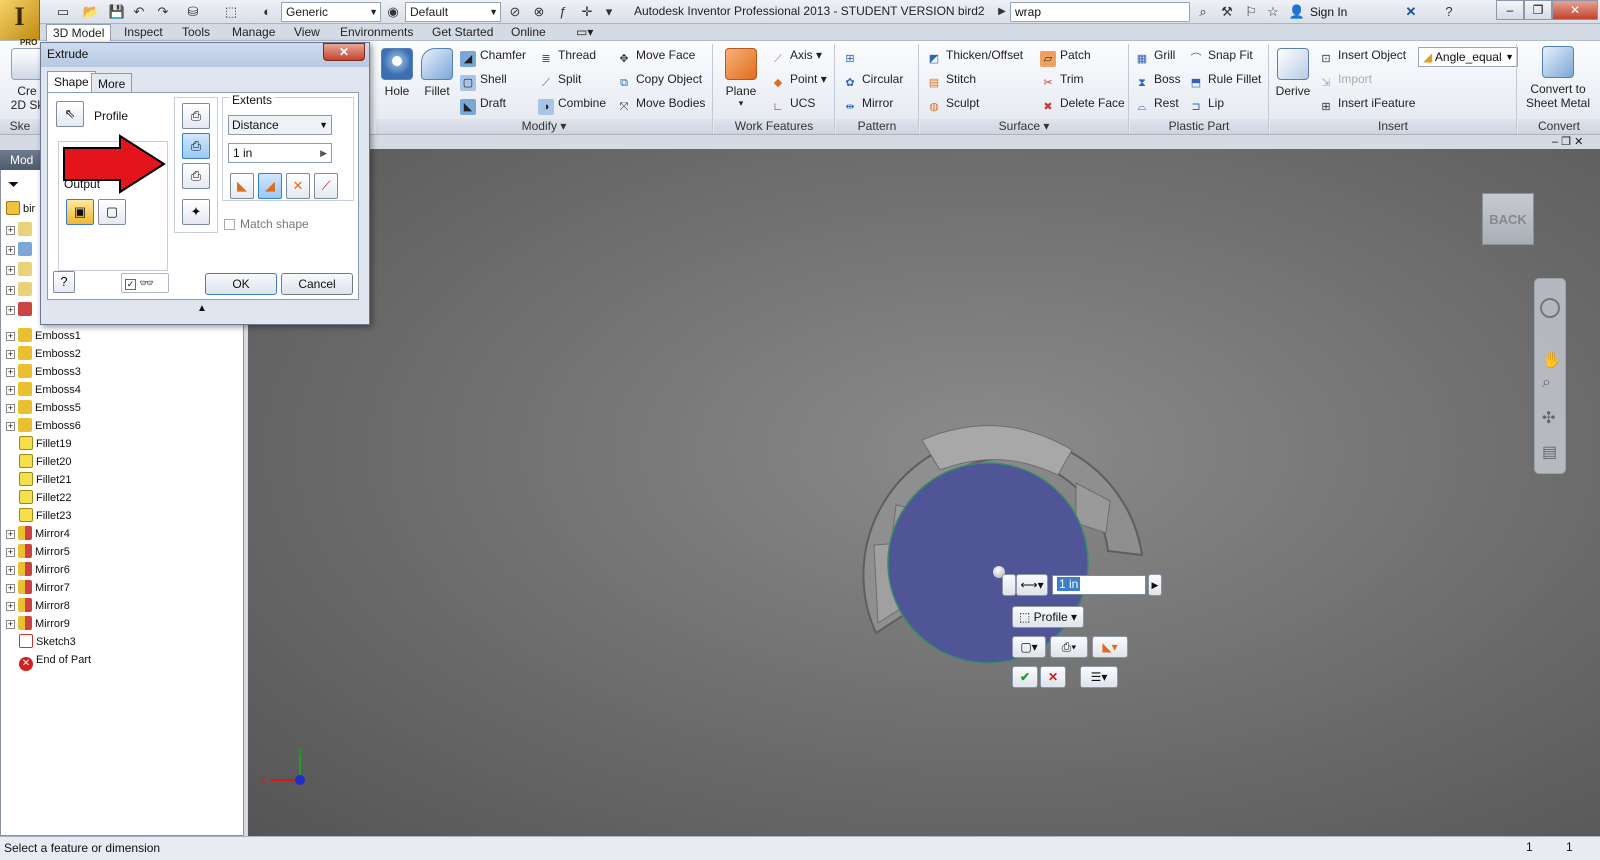 The height and width of the screenshot is (860, 1600). What do you see at coordinates (1366, 103) in the screenshot?
I see `insert-ifeature-button: ⊞ Insert iFeature` at bounding box center [1366, 103].